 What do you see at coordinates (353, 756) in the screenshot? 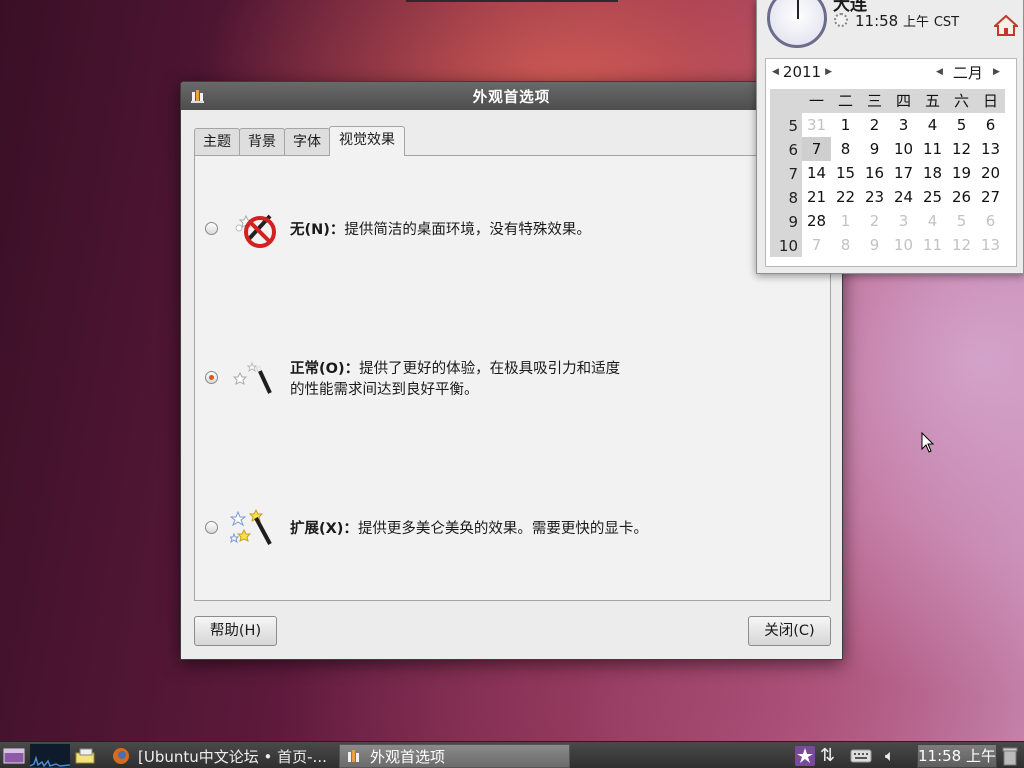
I see `appearance-task-icon` at bounding box center [353, 756].